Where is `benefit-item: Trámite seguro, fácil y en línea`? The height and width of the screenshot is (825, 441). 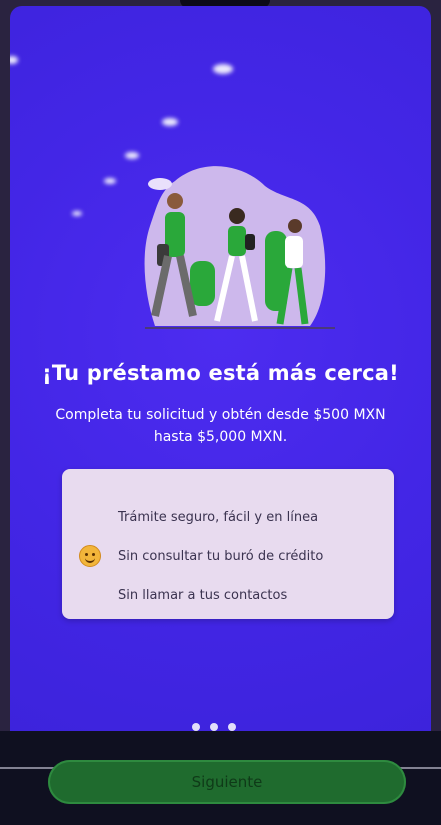 benefit-item: Trámite seguro, fácil y en línea is located at coordinates (218, 517).